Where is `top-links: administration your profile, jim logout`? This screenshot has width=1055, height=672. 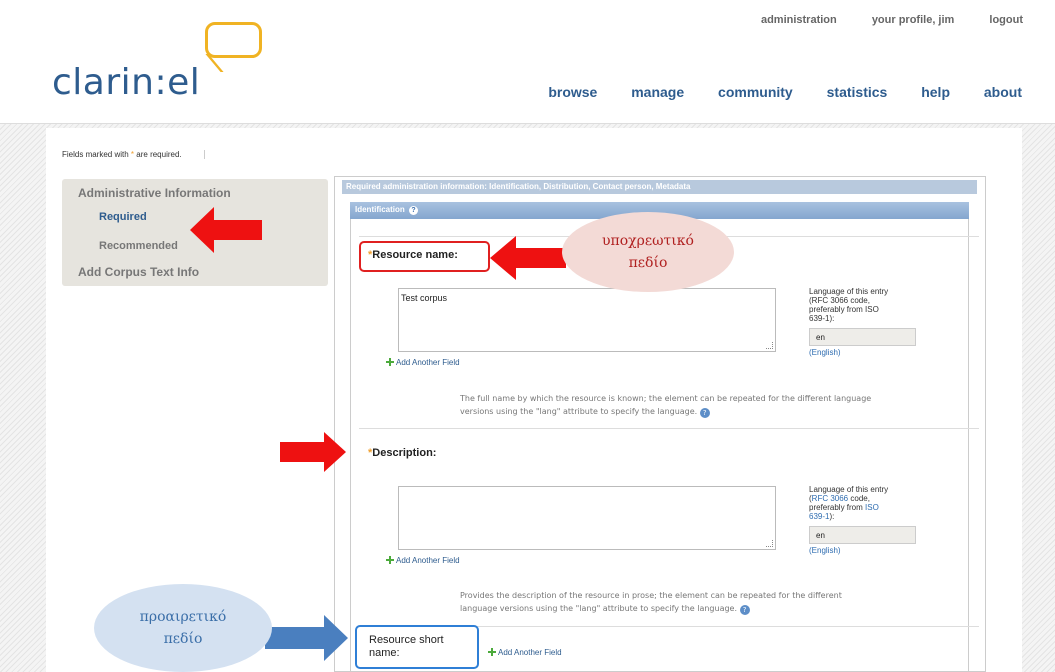
top-links: administration your profile, jim logout is located at coordinates (876, 20).